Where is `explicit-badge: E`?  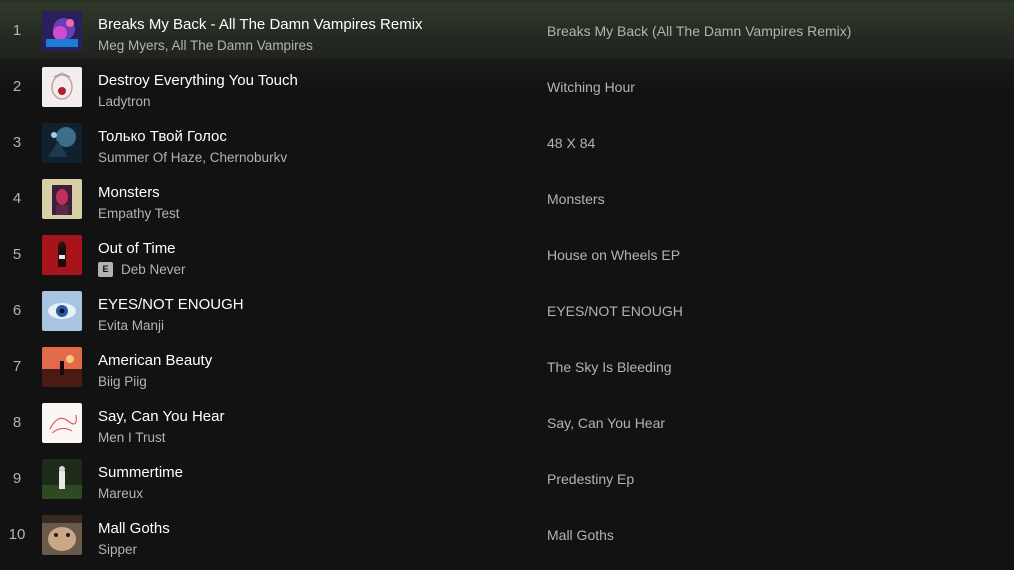
explicit-badge: E is located at coordinates (105, 269).